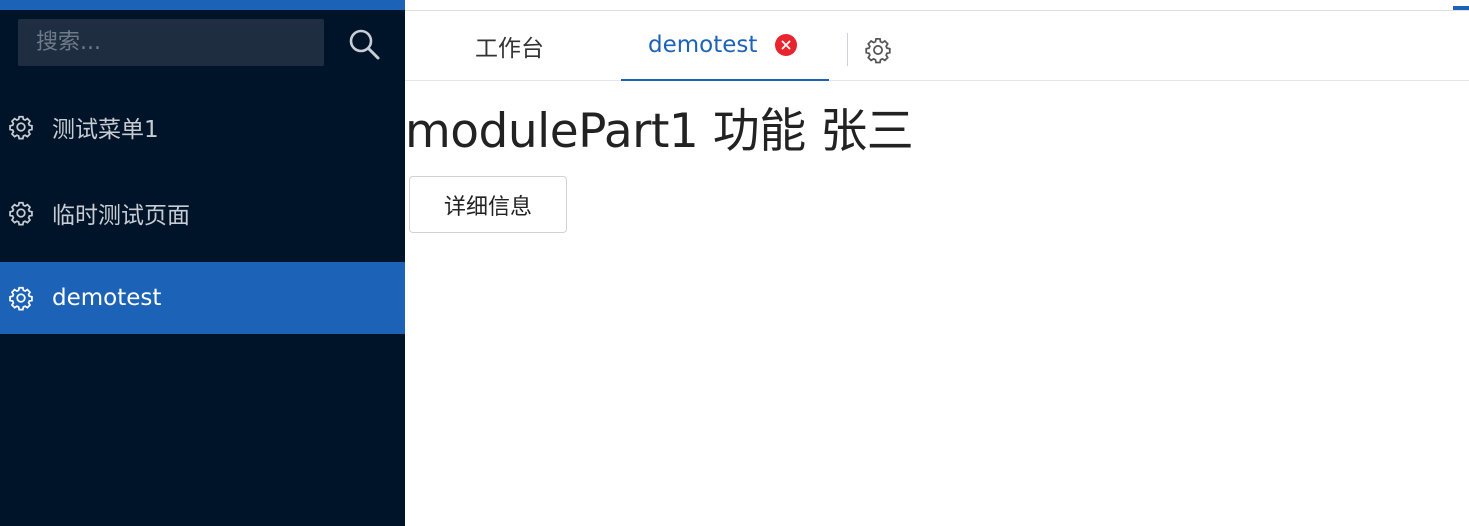 This screenshot has width=1469, height=526. I want to click on sidebar-search-box, so click(171, 42).